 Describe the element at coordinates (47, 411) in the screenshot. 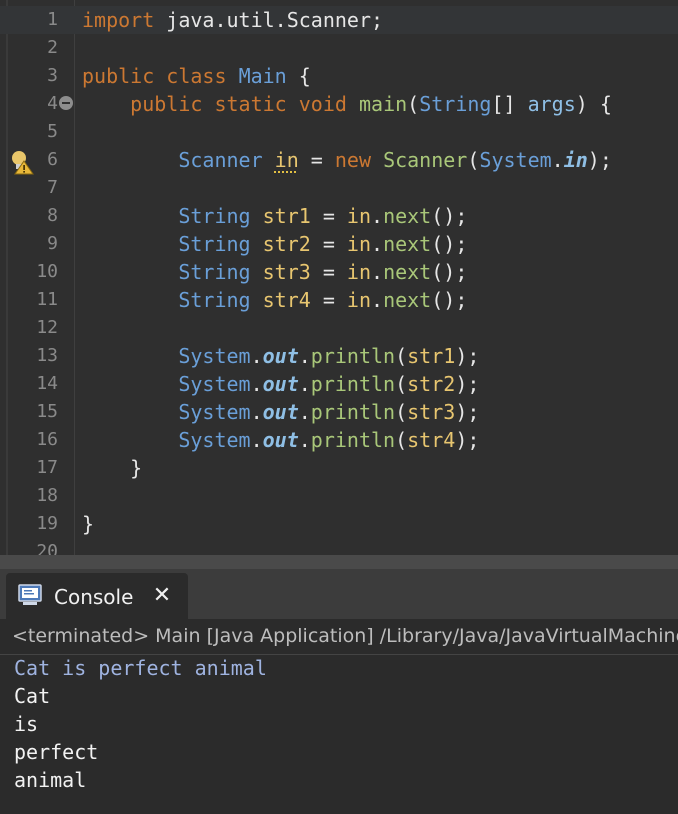

I see `line-number: 15` at that location.